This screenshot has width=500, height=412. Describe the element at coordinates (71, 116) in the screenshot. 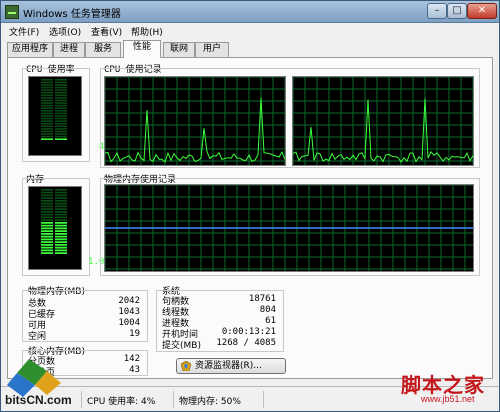

I see `cpu-usage-meter: 4 %` at that location.